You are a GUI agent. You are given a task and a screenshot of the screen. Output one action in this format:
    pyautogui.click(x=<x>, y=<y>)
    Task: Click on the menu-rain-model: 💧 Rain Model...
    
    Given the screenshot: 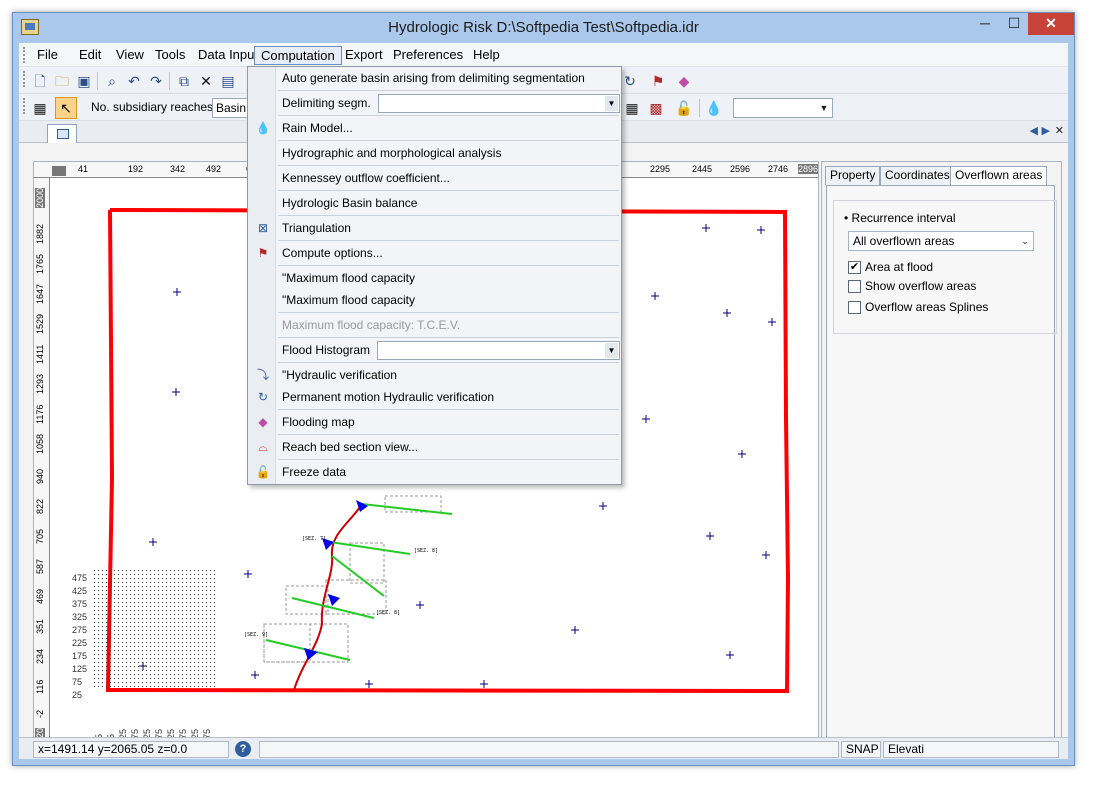 What is the action you would take?
    pyautogui.click(x=434, y=128)
    